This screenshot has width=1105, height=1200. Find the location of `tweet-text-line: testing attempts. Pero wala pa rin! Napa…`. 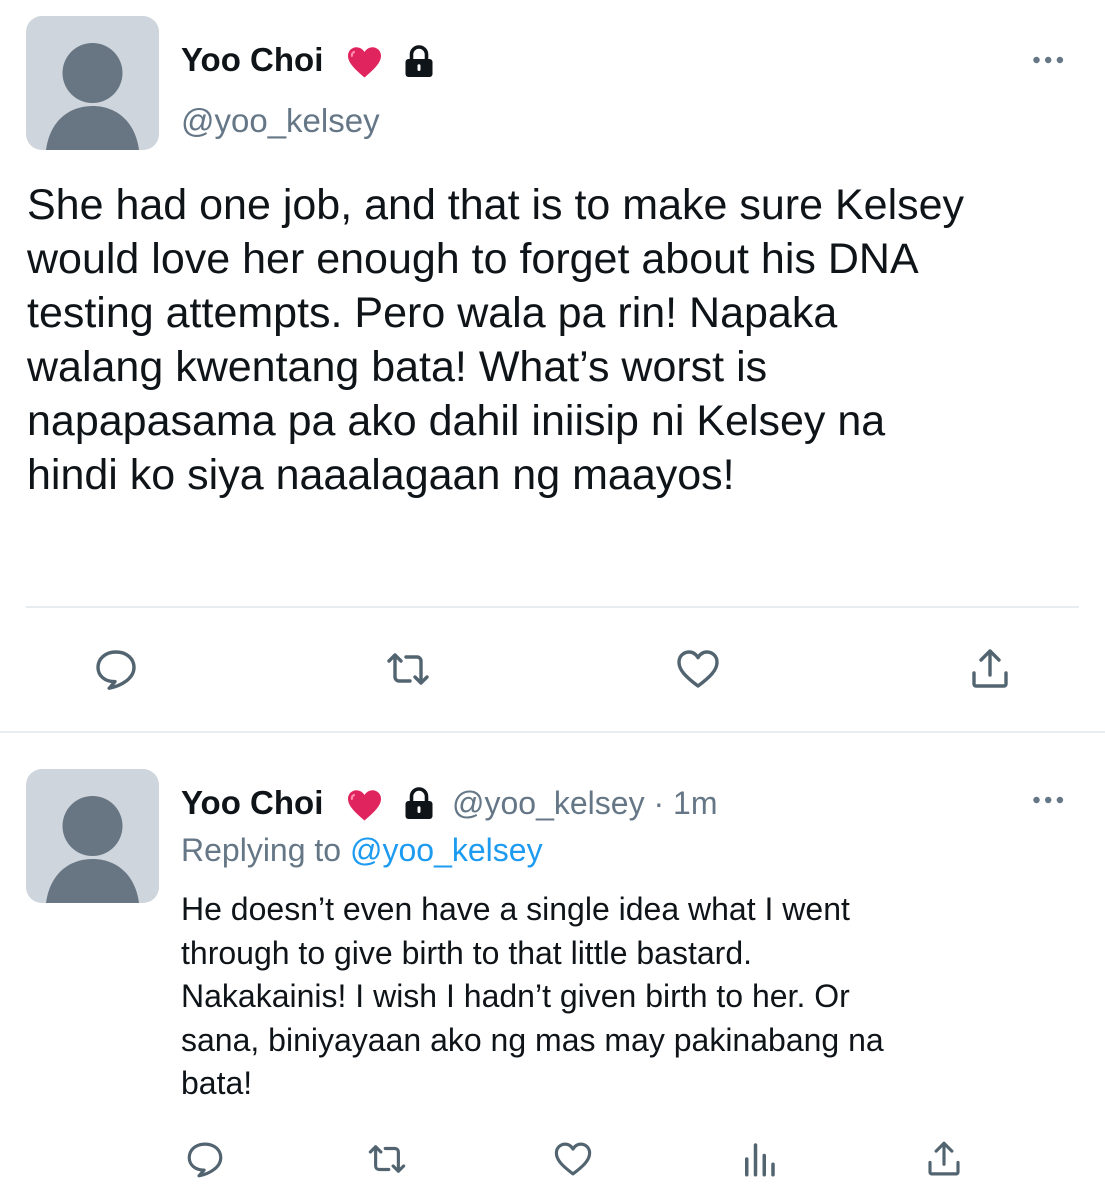

tweet-text-line: testing attempts. Pero wala pa rin! Napa… is located at coordinates (432, 313).